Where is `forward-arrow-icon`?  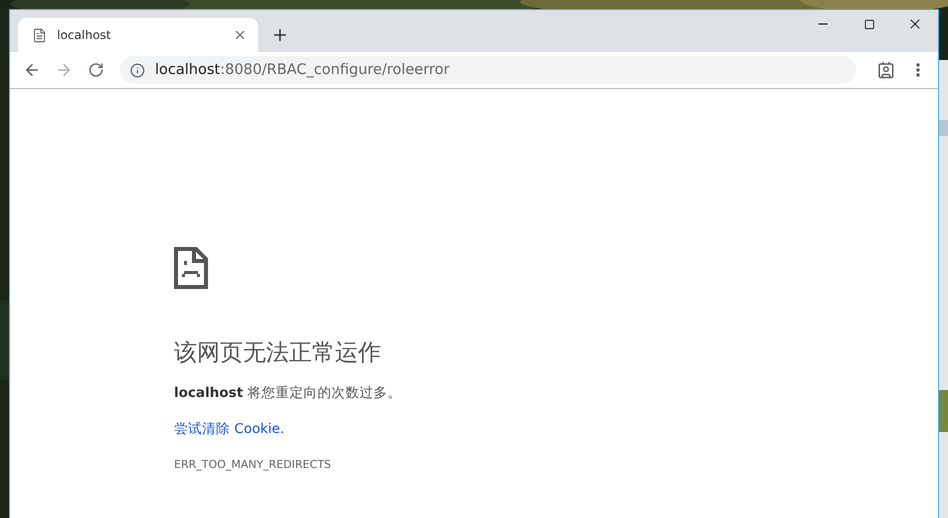 forward-arrow-icon is located at coordinates (64, 70).